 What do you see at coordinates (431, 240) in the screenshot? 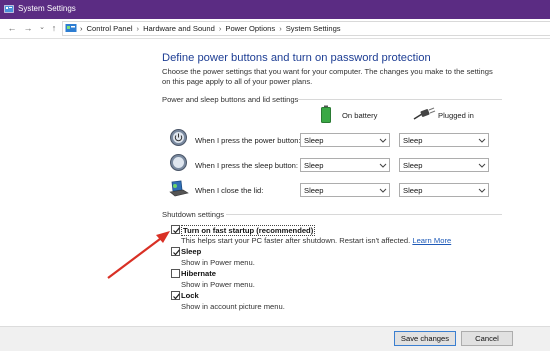
I see `learn-more-link: Learn More` at bounding box center [431, 240].